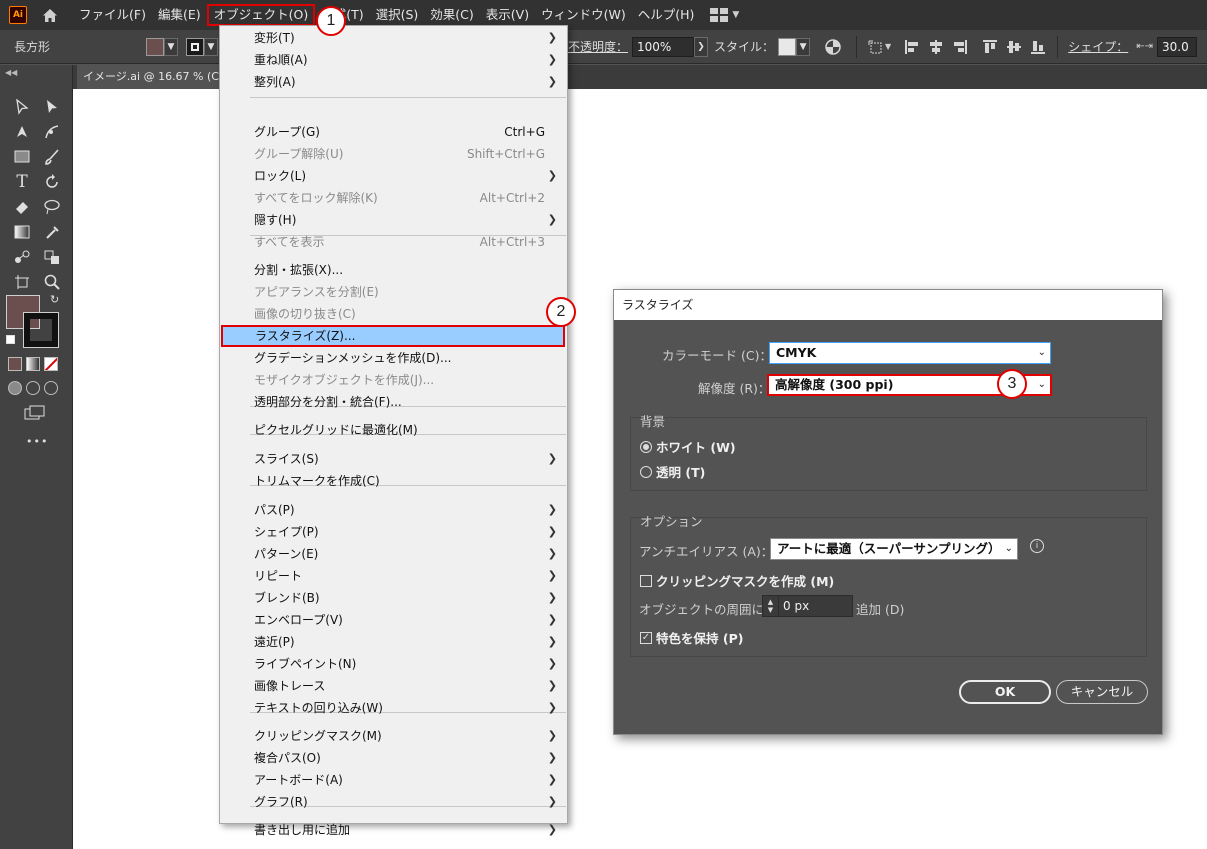 The image size is (1207, 849). What do you see at coordinates (393, 736) in the screenshot?
I see `menu-item: クリッピングマスク(M) ❯` at bounding box center [393, 736].